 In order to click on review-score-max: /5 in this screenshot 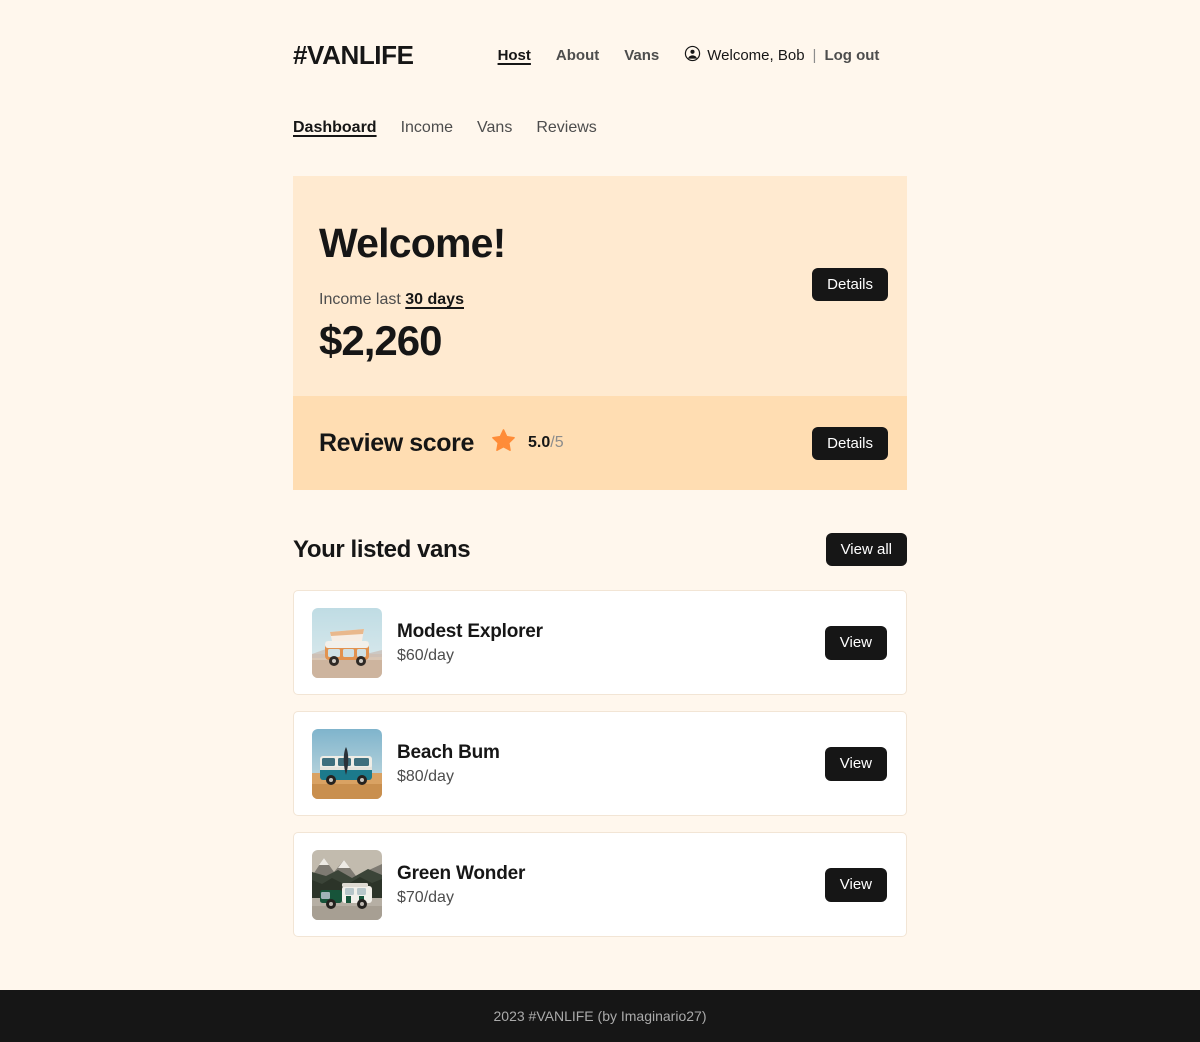, I will do `click(557, 443)`.